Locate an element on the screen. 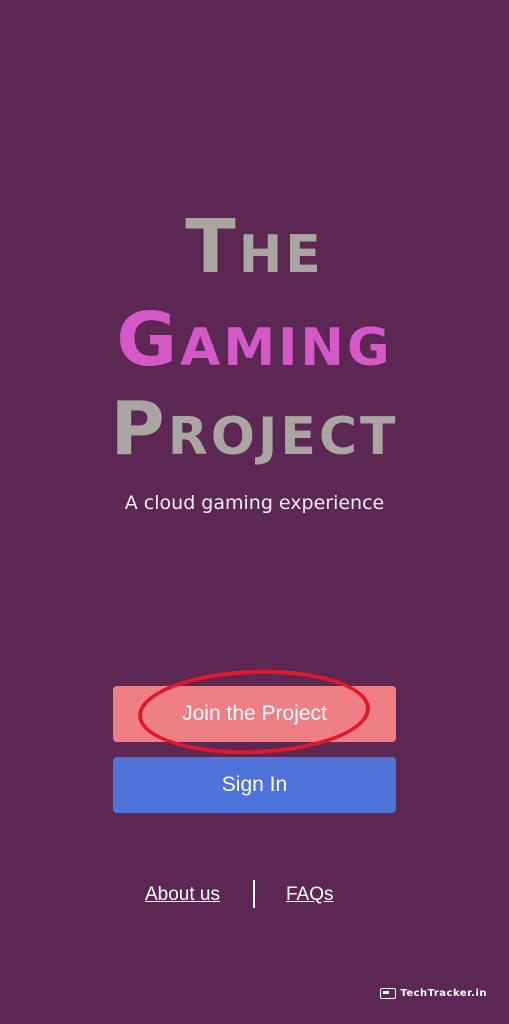 The image size is (509, 1024). tagline: A cloud gaming experience is located at coordinates (254, 503).